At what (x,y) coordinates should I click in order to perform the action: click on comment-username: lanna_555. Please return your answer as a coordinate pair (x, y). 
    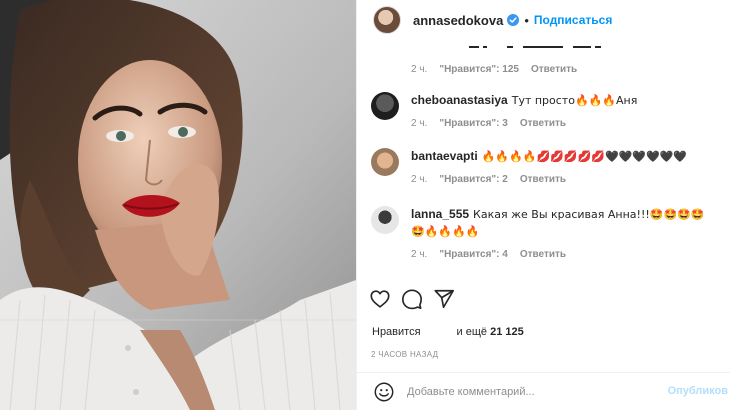
    Looking at the image, I should click on (440, 214).